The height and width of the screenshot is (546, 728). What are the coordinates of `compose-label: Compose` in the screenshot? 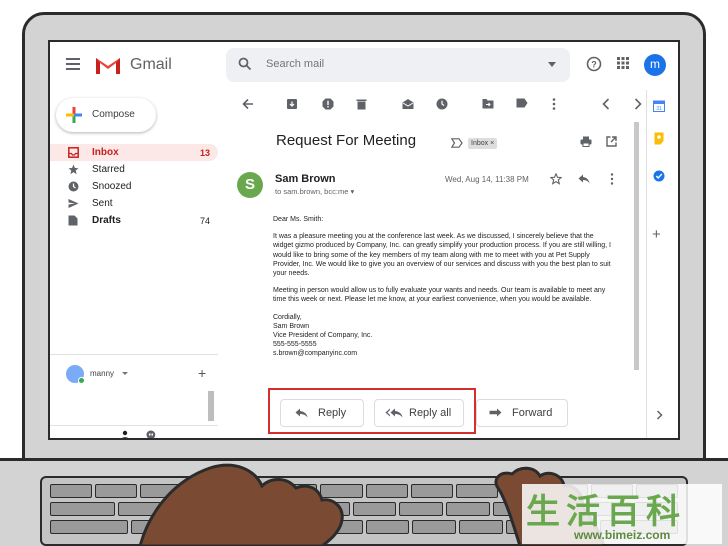 It's located at (113, 114).